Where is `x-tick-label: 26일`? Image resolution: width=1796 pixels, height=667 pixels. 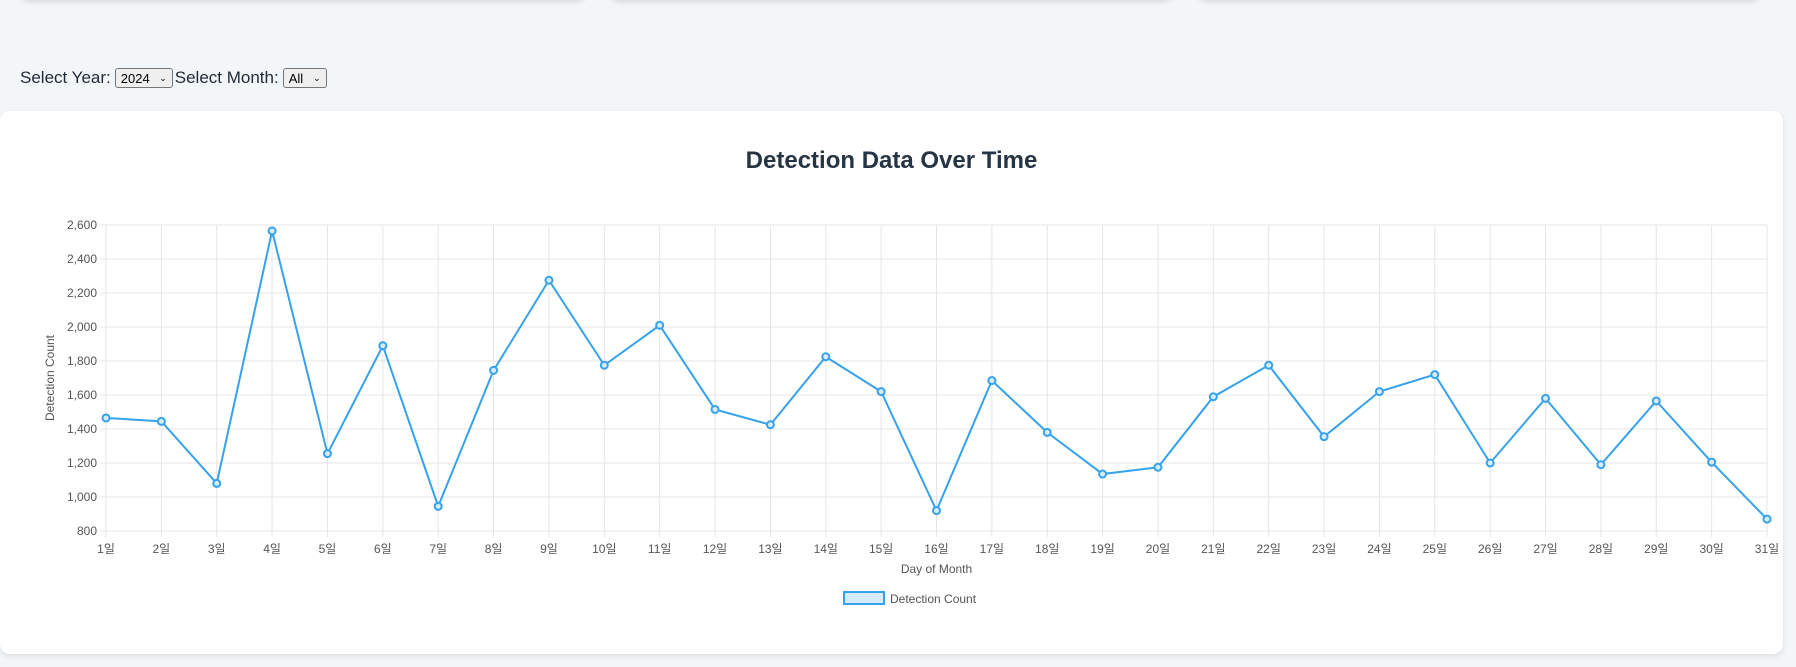 x-tick-label: 26일 is located at coordinates (1490, 549).